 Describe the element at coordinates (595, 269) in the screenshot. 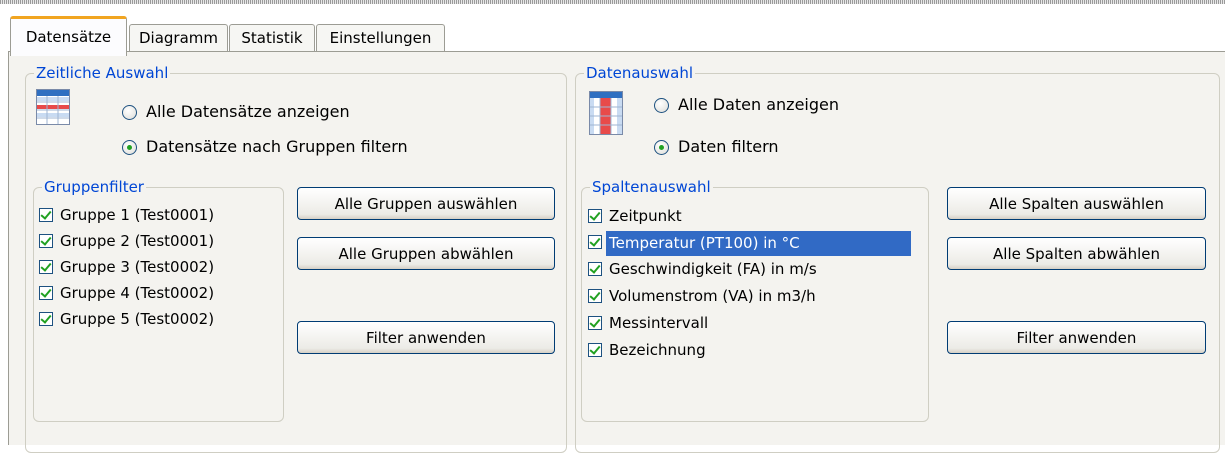

I see `column-geschwindigkeit-checkbox` at that location.